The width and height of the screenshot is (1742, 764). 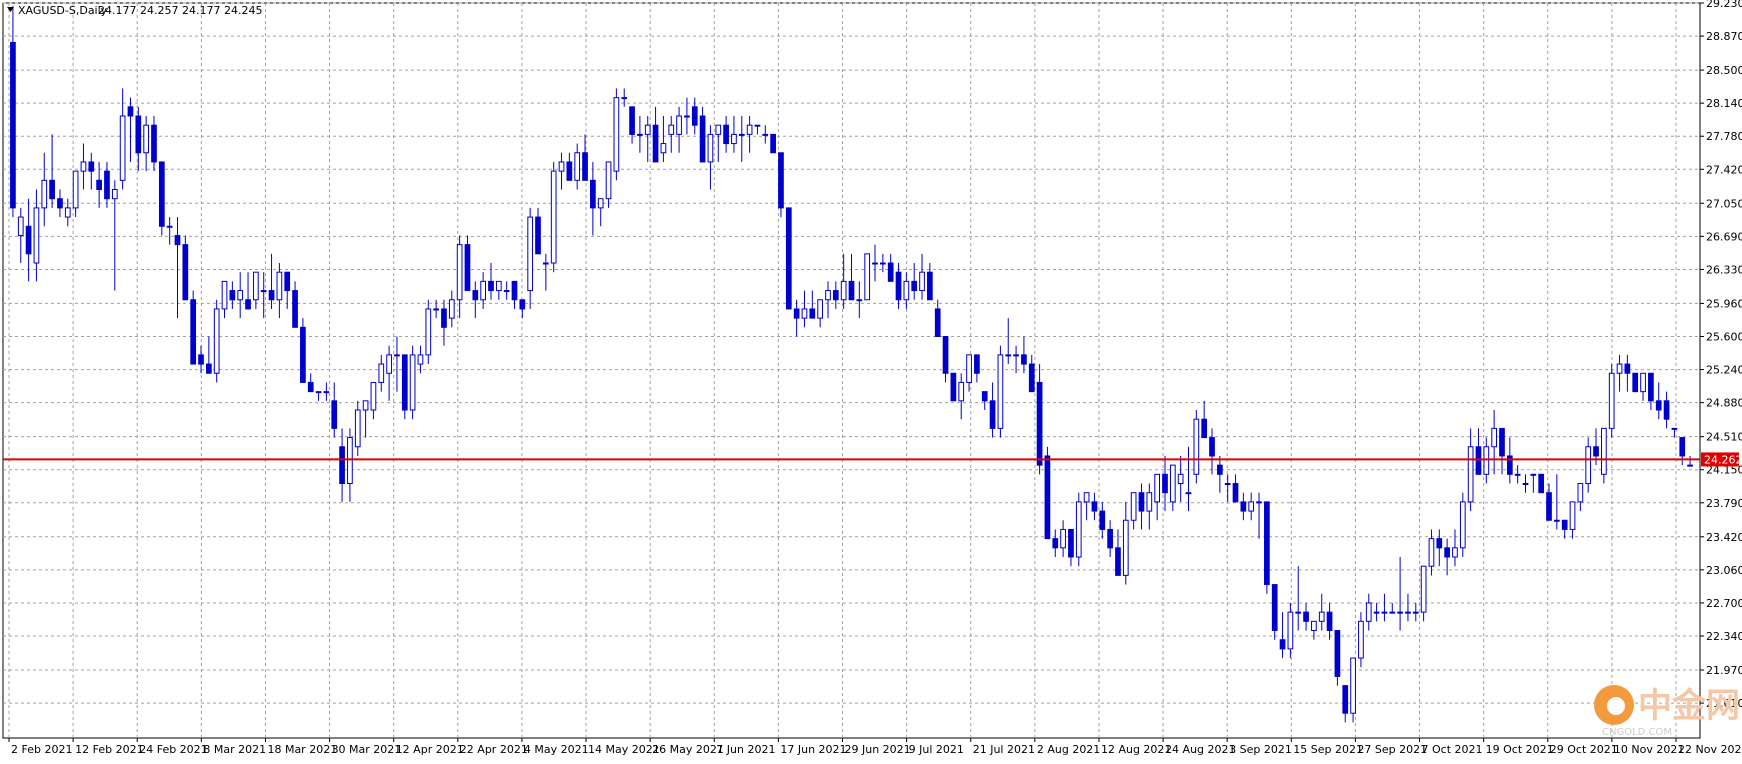 What do you see at coordinates (1724, 169) in the screenshot?
I see `price-tick-label: 27.420` at bounding box center [1724, 169].